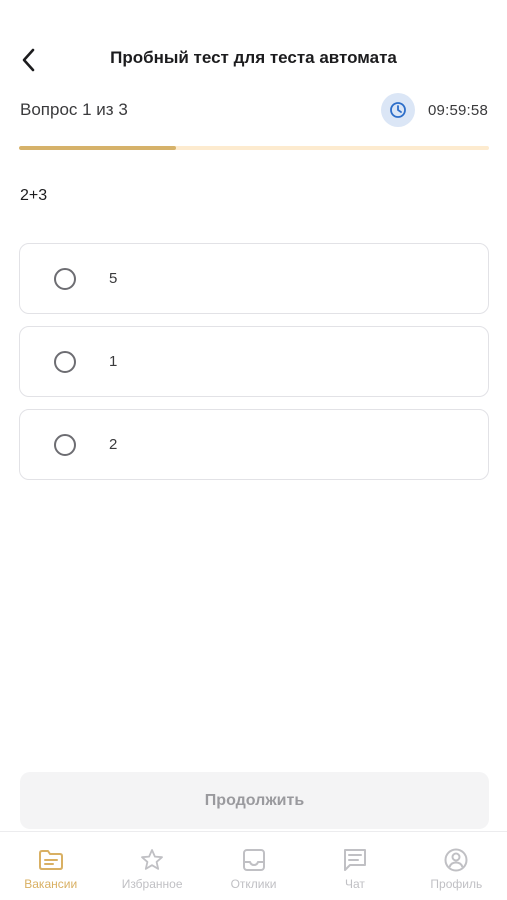 The image size is (507, 900). Describe the element at coordinates (253, 884) in the screenshot. I see `tab-label: Отклики` at that location.